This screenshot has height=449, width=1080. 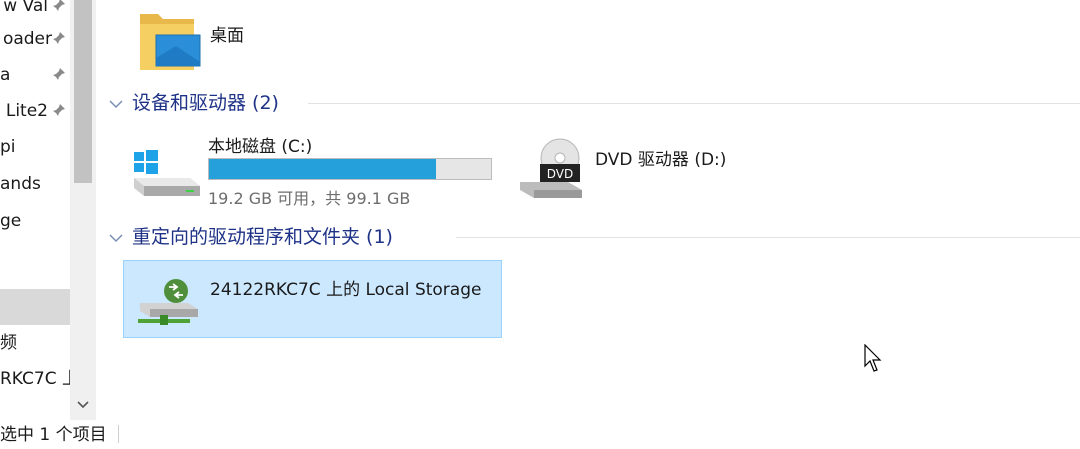 I want to click on nav-item-label: pi, so click(x=8, y=147).